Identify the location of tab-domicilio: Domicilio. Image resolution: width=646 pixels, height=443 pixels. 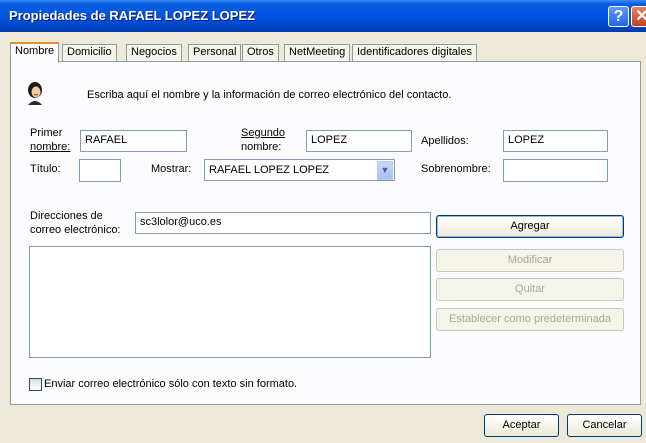
(89, 52).